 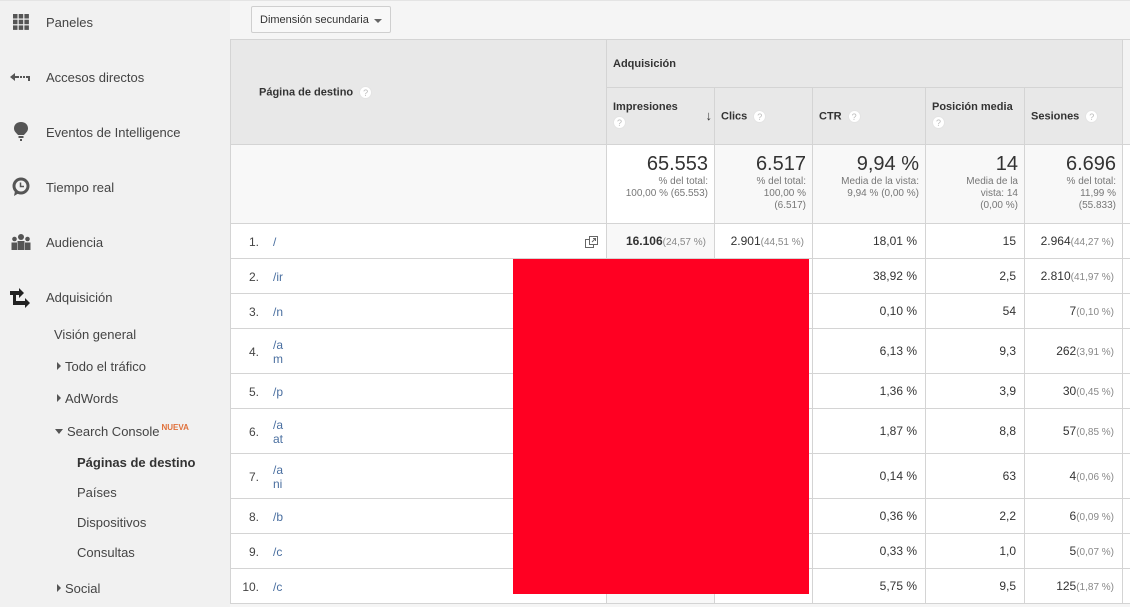 I want to click on nav-label: Dispositivos, so click(x=112, y=522).